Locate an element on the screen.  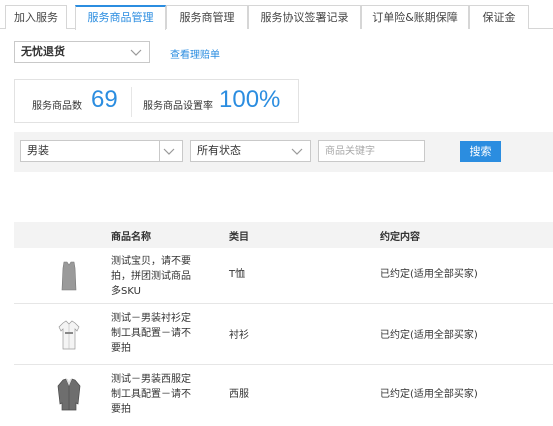
select-divider is located at coordinates (159, 151).